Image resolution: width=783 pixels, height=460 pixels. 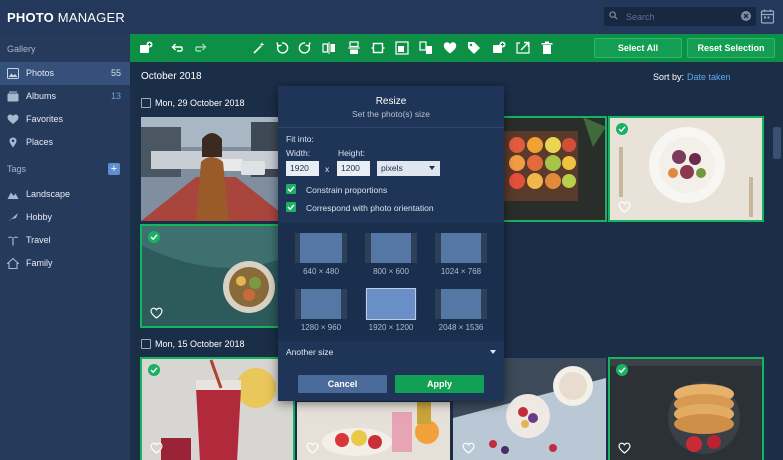 What do you see at coordinates (461, 327) in the screenshot?
I see `preset-label: 2048 × 1536` at bounding box center [461, 327].